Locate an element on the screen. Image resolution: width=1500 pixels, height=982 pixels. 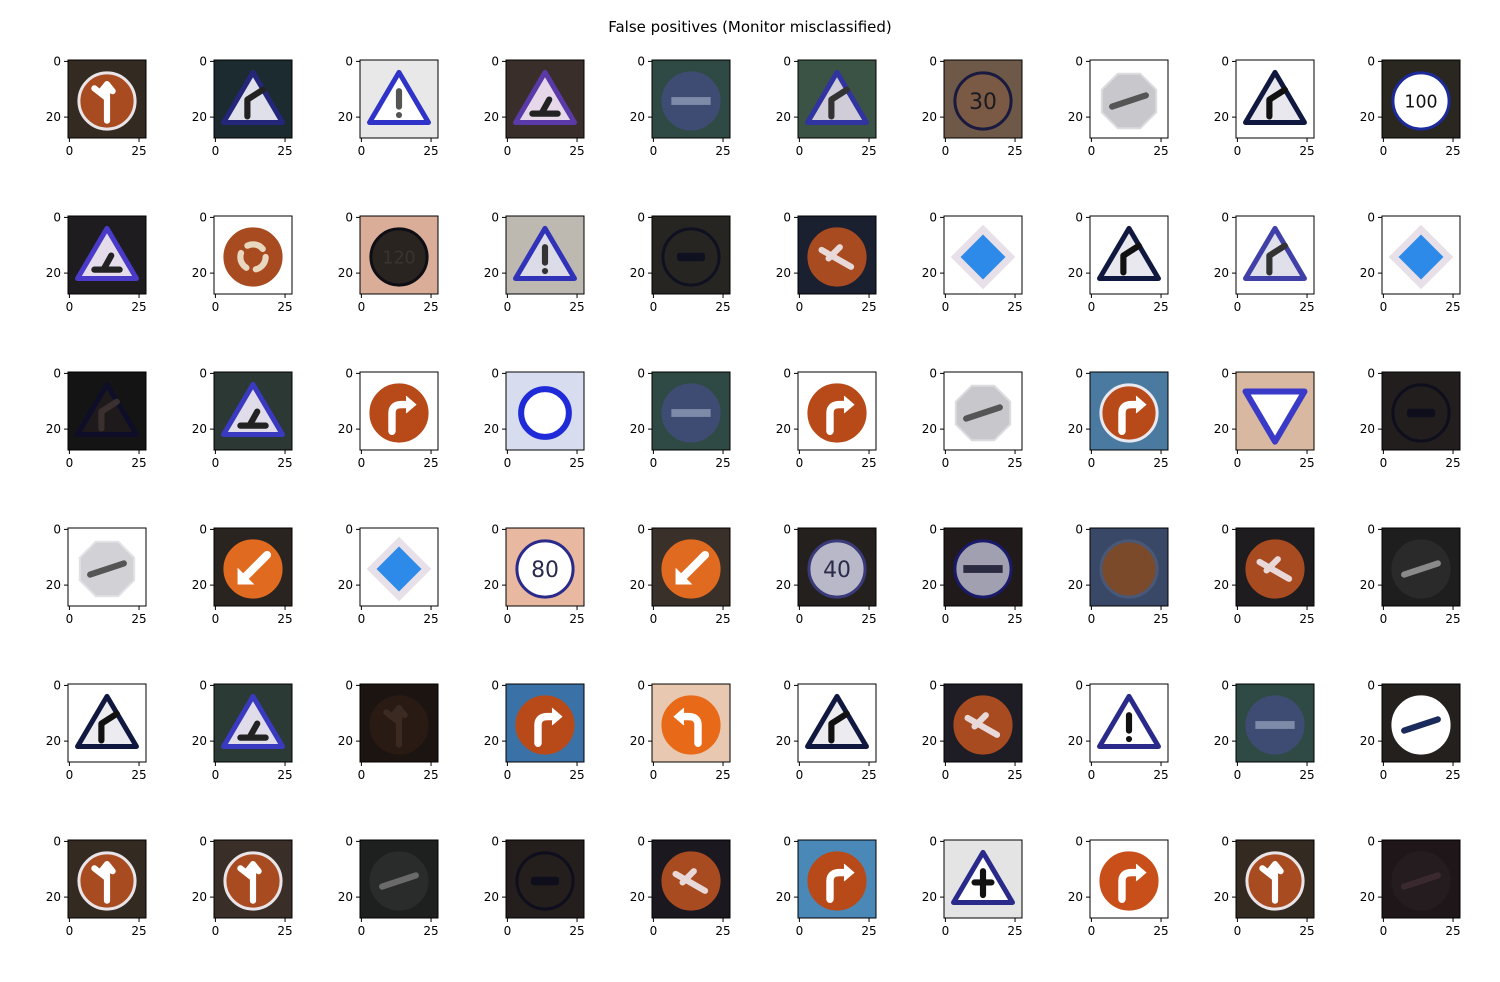
subplot-22: 0 20 0 25 is located at coordinates (242, 418).